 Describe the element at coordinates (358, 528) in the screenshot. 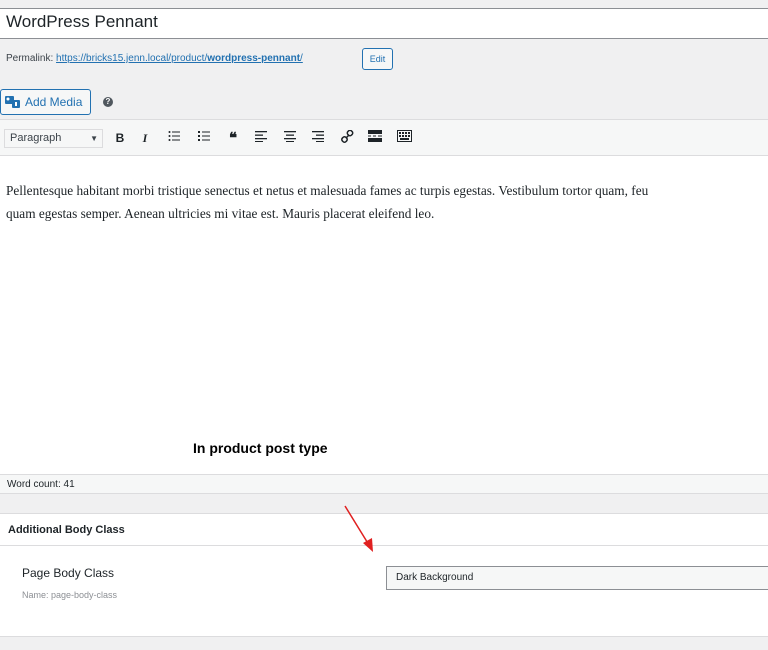

I see `annotation-arrow` at that location.